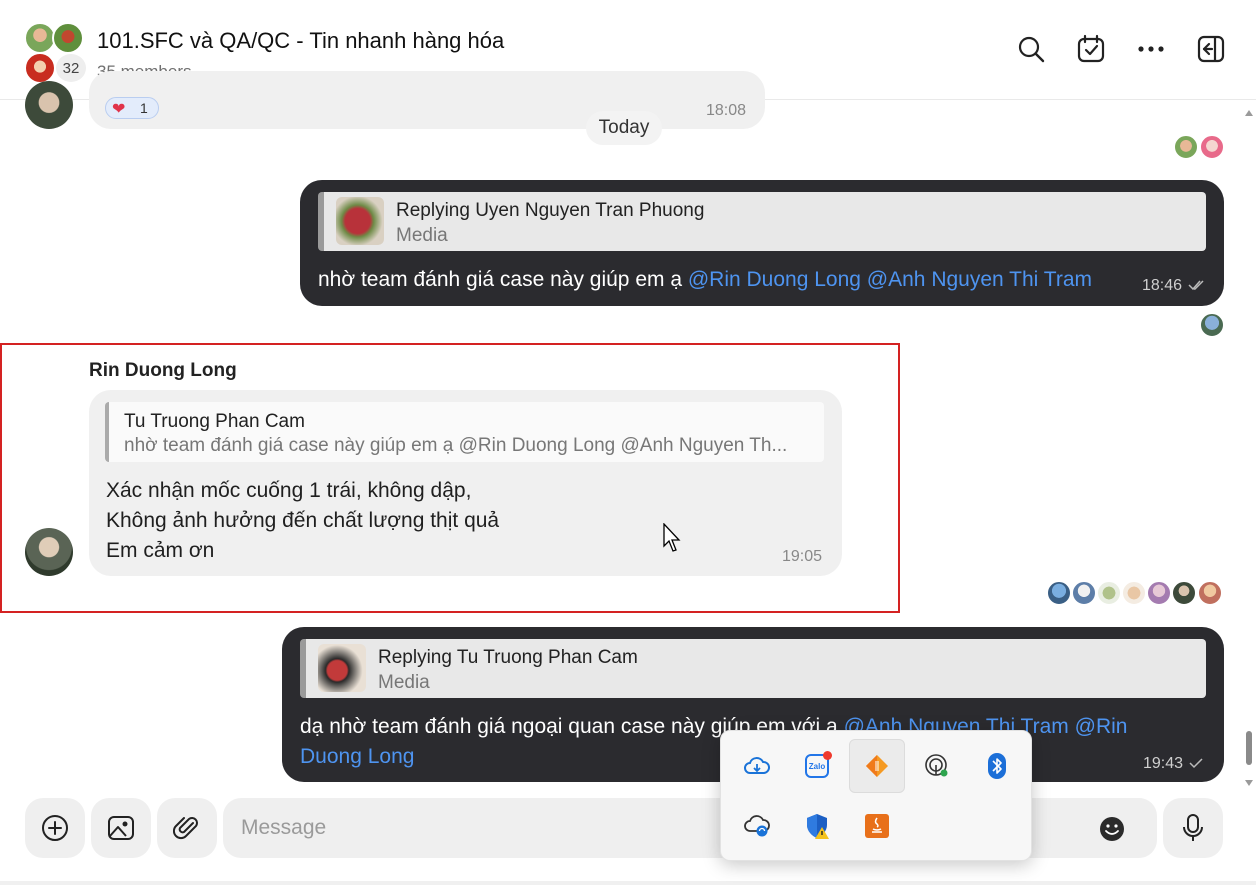 The image size is (1256, 885). Describe the element at coordinates (877, 826) in the screenshot. I see `java-icon` at that location.